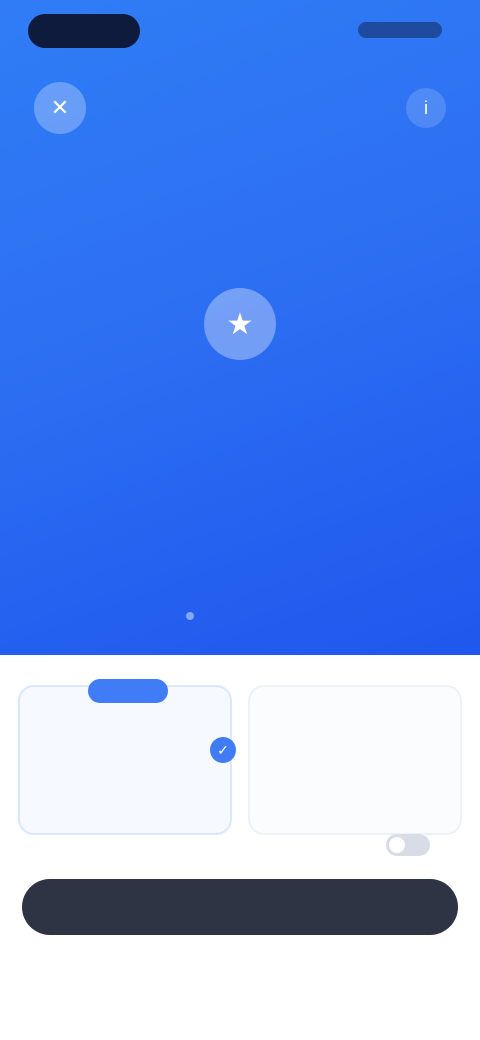 This screenshot has width=480, height=1040. What do you see at coordinates (128, 691) in the screenshot?
I see `plan-badge` at bounding box center [128, 691].